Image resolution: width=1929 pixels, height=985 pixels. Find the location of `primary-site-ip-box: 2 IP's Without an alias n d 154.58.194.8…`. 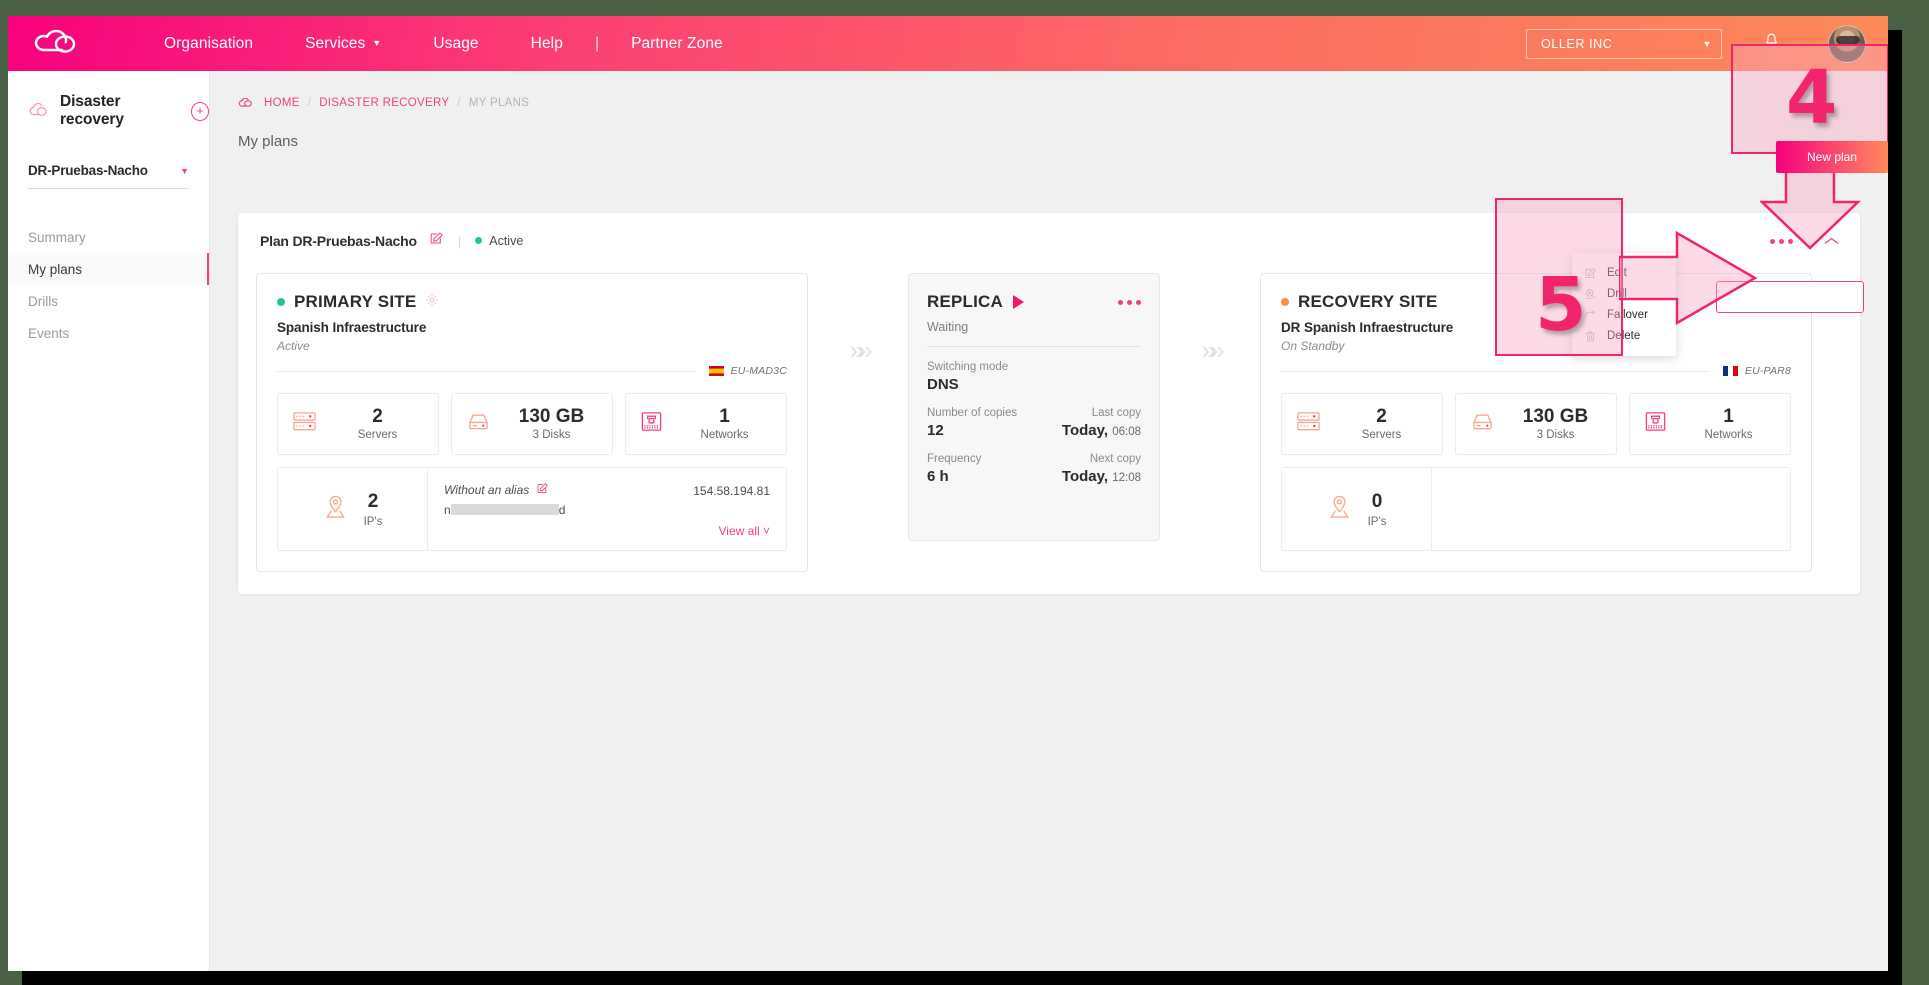

primary-site-ip-box: 2 IP's Without an alias n d 154.58.194.8… is located at coordinates (532, 509).